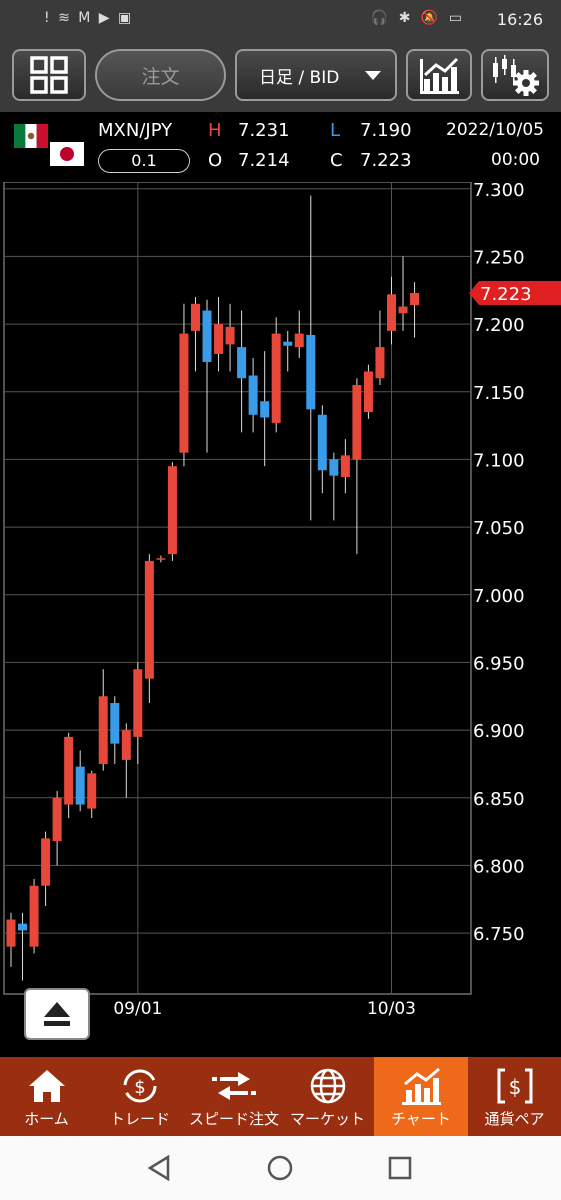 The height and width of the screenshot is (1200, 561). I want to click on x-tick-label: 09/01, so click(137, 1009).